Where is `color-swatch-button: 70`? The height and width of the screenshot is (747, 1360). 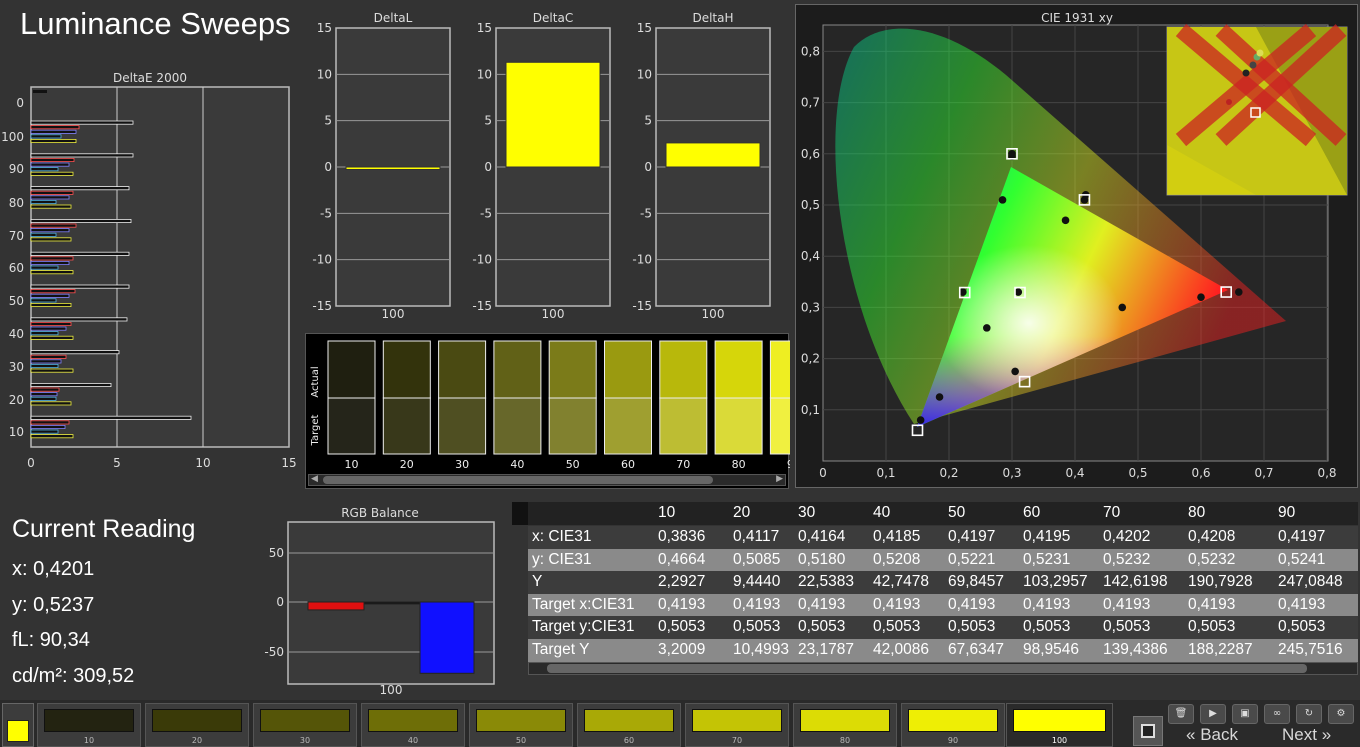 color-swatch-button: 70 is located at coordinates (737, 725).